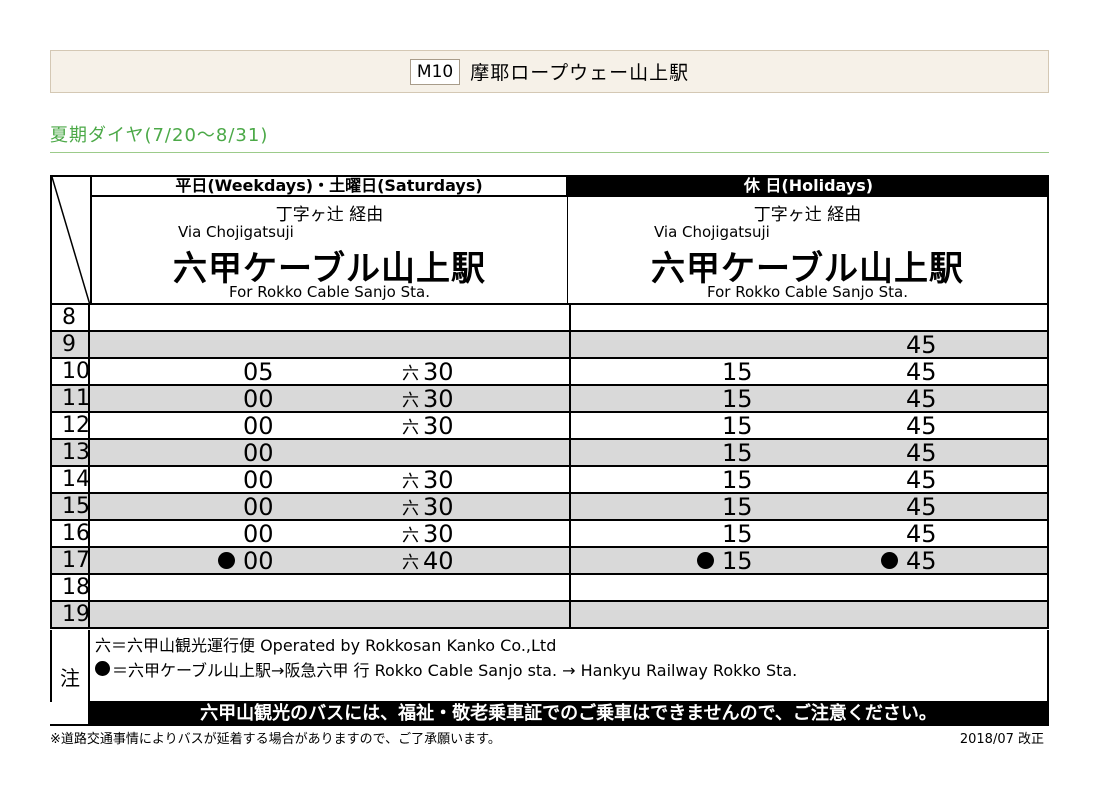 The image size is (1100, 806). Describe the element at coordinates (549, 426) in the screenshot. I see `table-row: 12 00 六 30 15 45` at that location.